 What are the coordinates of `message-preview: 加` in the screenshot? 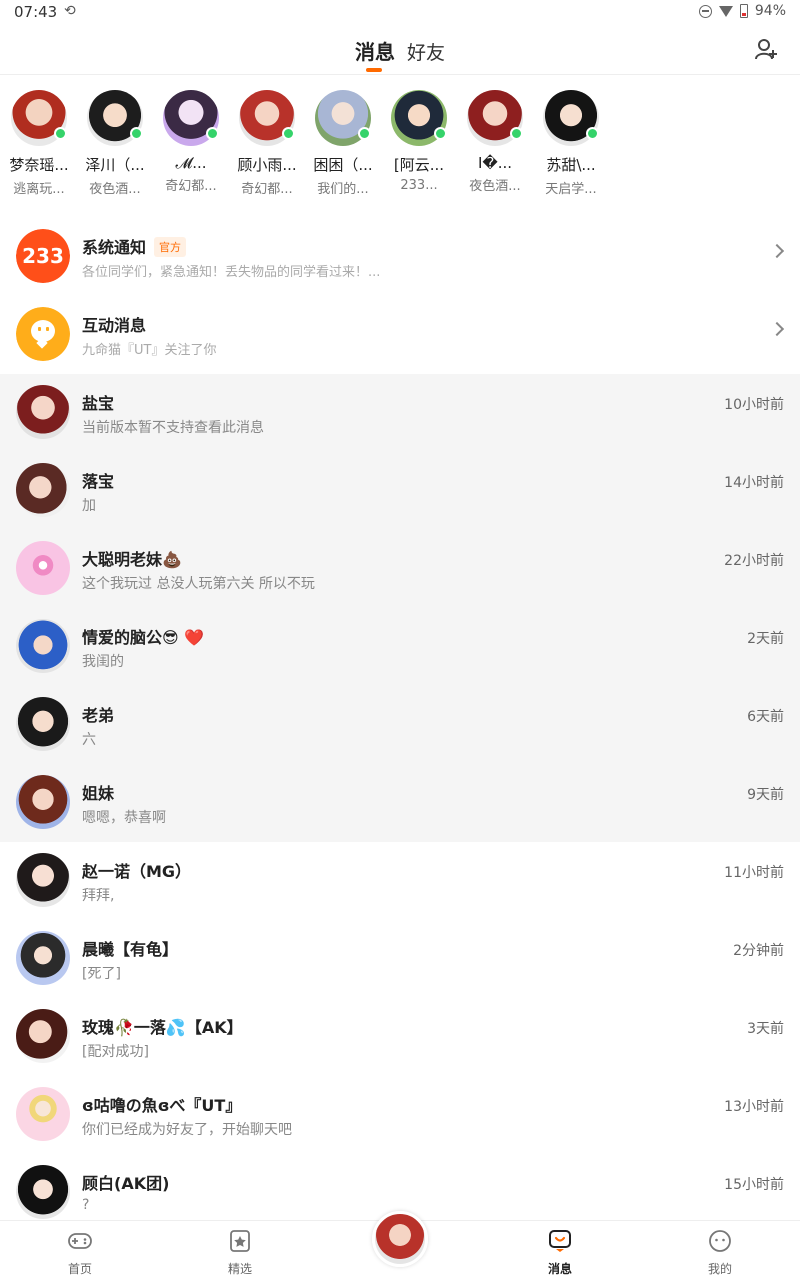 It's located at (89, 506).